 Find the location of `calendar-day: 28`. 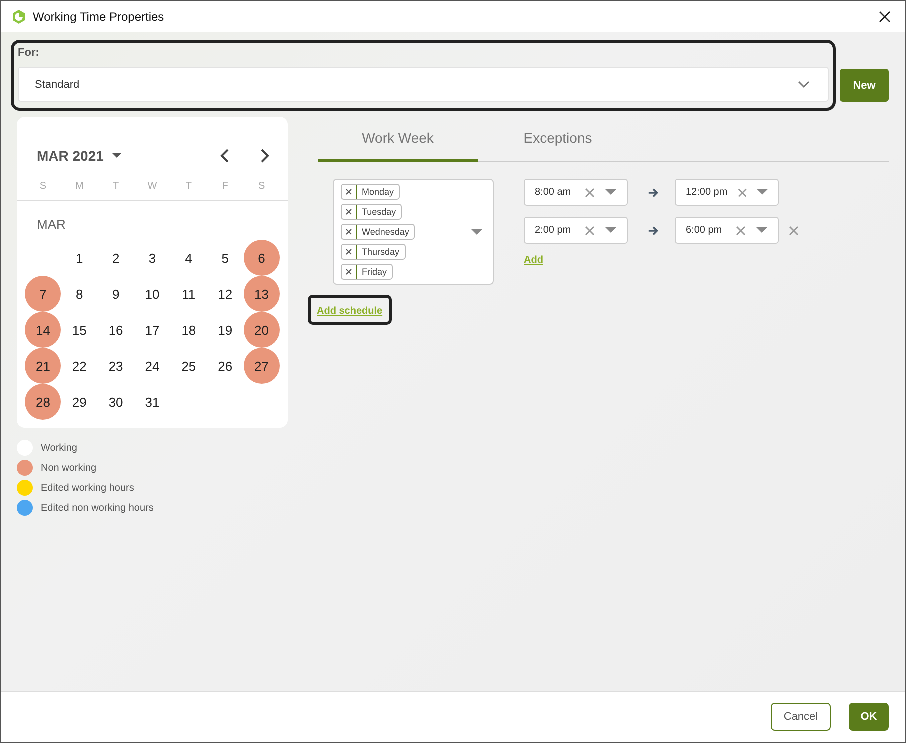

calendar-day: 28 is located at coordinates (43, 402).